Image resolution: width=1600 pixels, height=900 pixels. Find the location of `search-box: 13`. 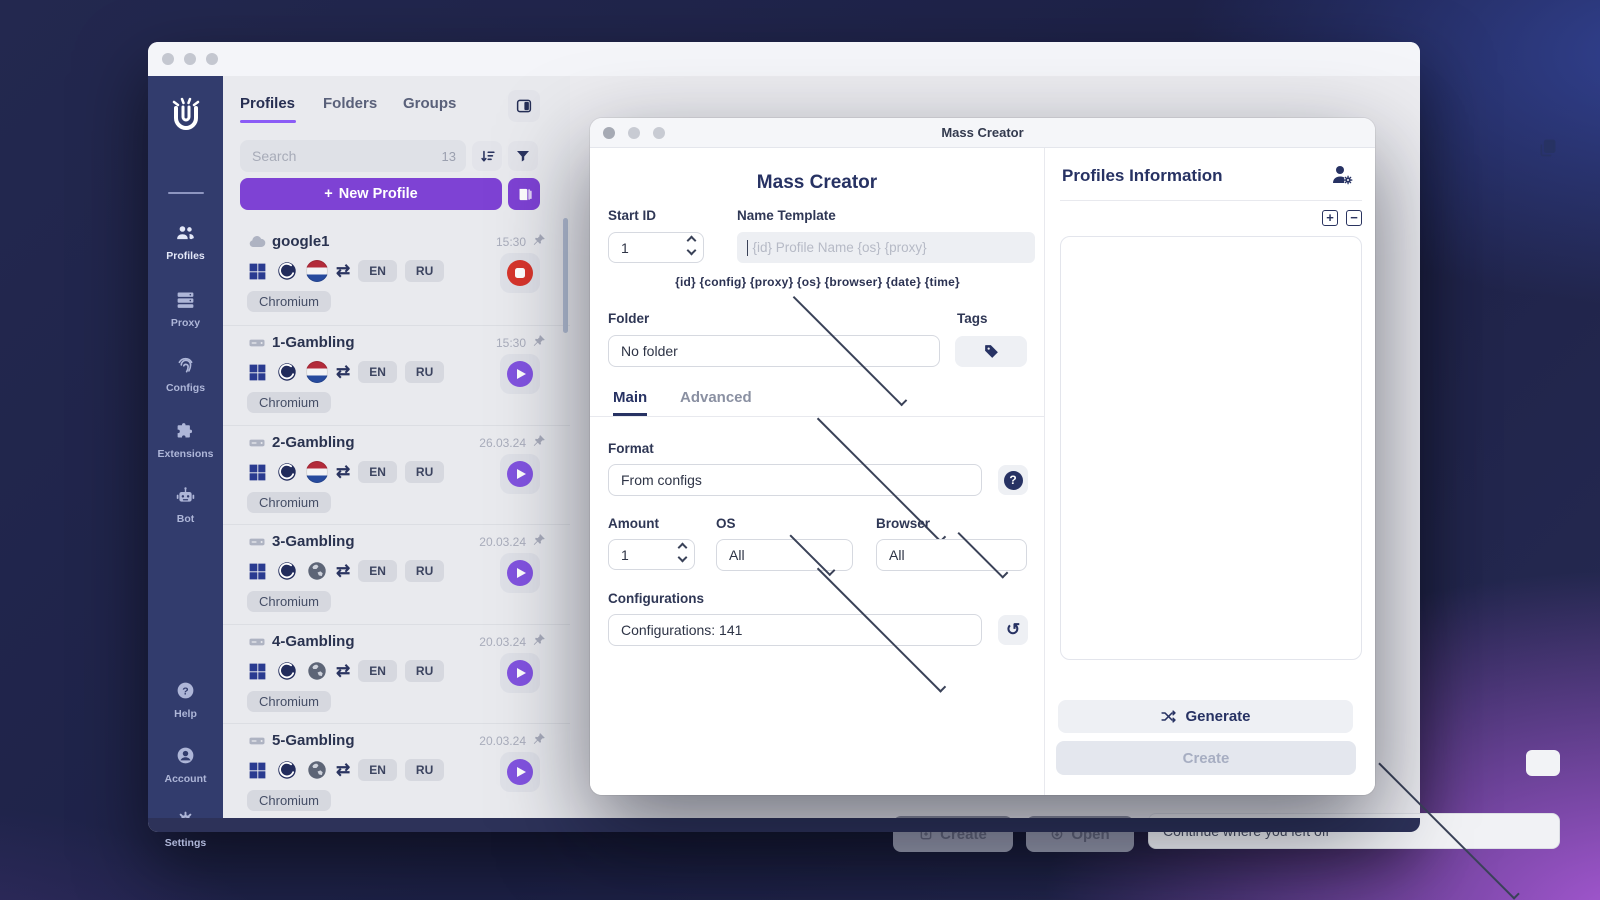

search-box: 13 is located at coordinates (353, 156).